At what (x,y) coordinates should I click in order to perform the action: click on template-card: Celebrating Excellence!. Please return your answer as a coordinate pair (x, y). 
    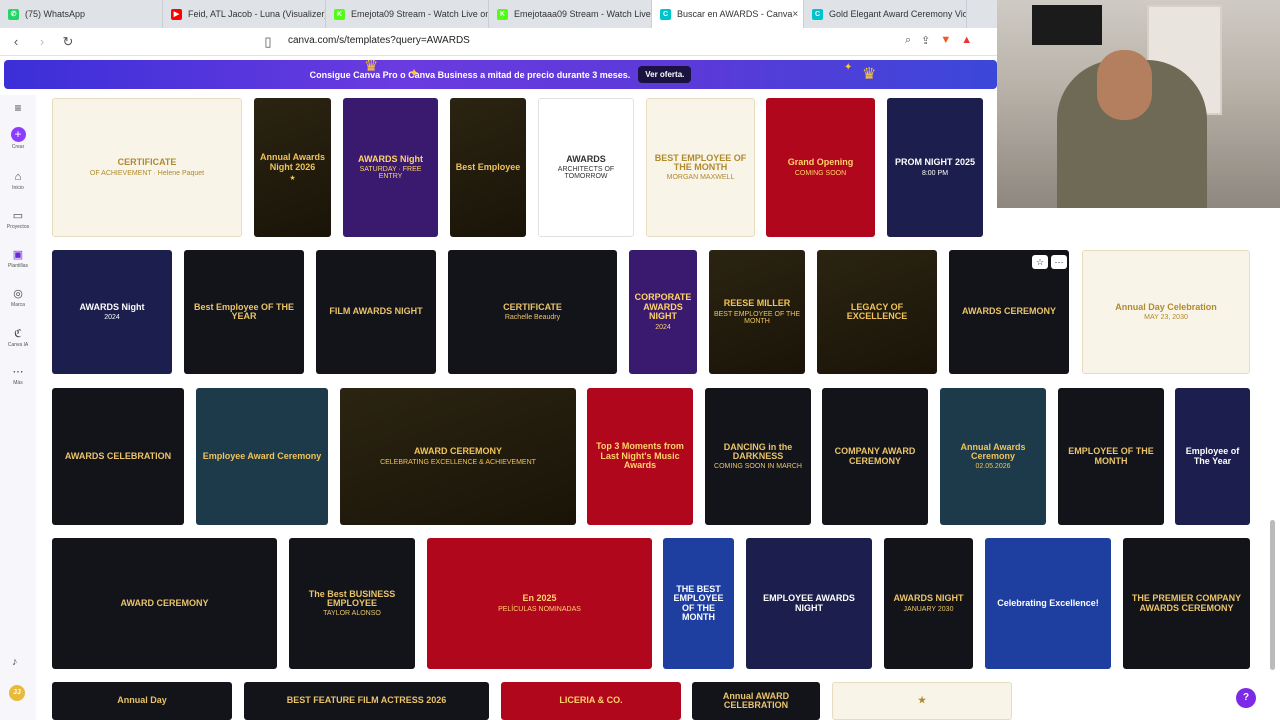
    Looking at the image, I should click on (1048, 603).